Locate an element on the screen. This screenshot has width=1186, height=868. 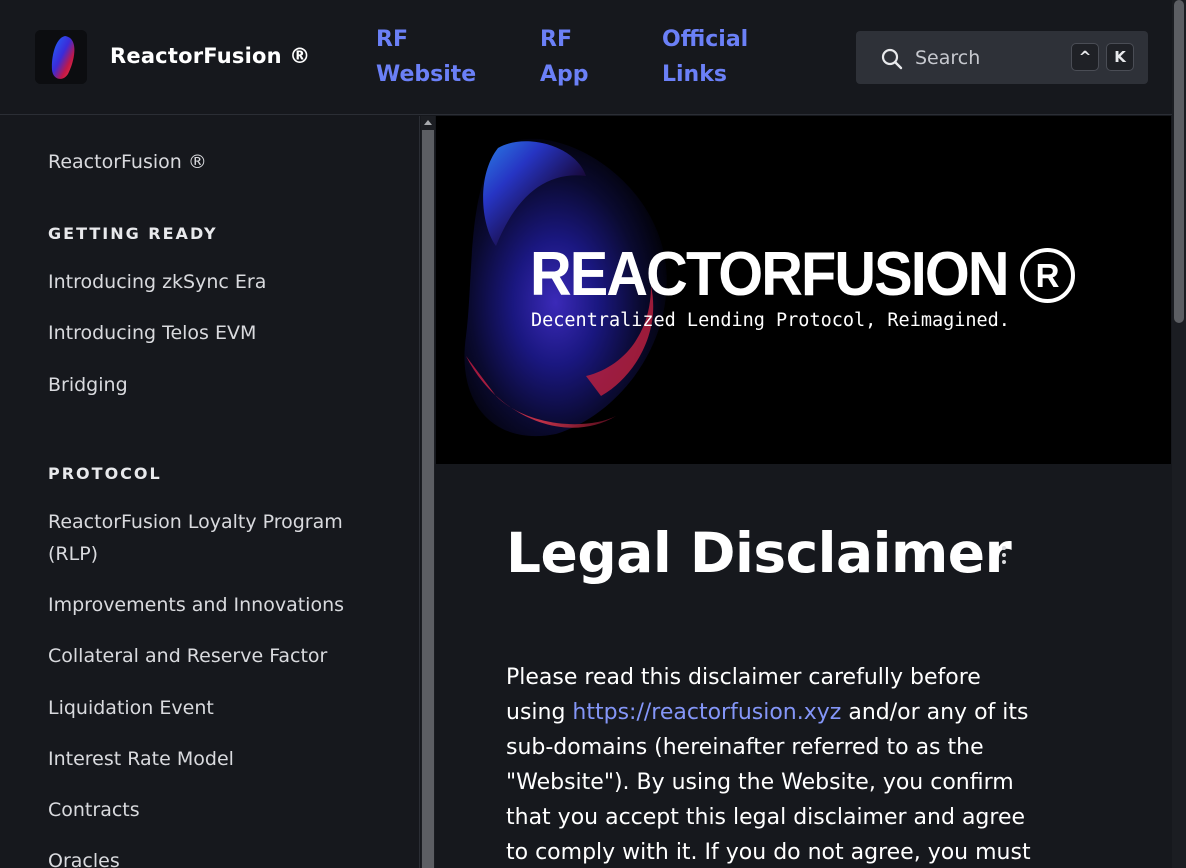
nav-rf-app-line1: RF is located at coordinates (556, 39).